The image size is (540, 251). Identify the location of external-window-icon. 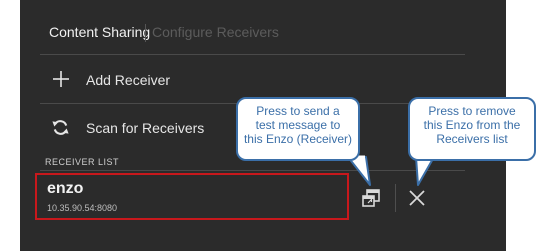
(371, 198).